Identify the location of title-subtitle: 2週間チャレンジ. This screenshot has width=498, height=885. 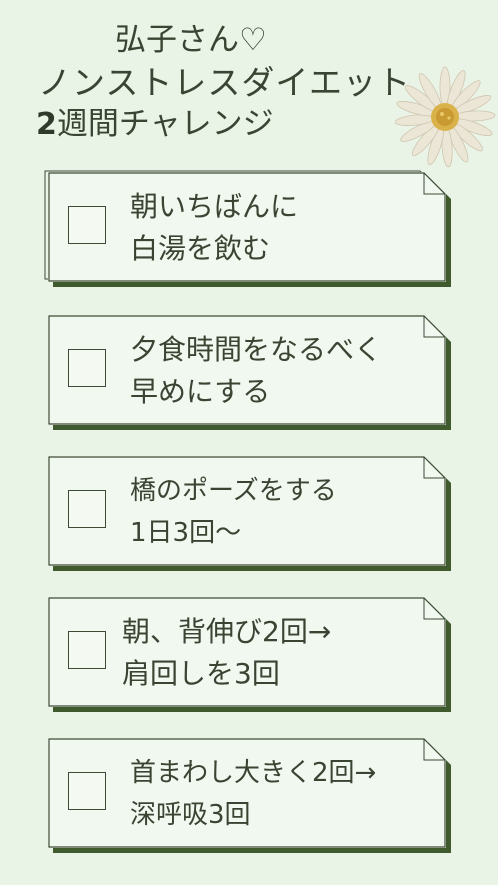
(155, 120).